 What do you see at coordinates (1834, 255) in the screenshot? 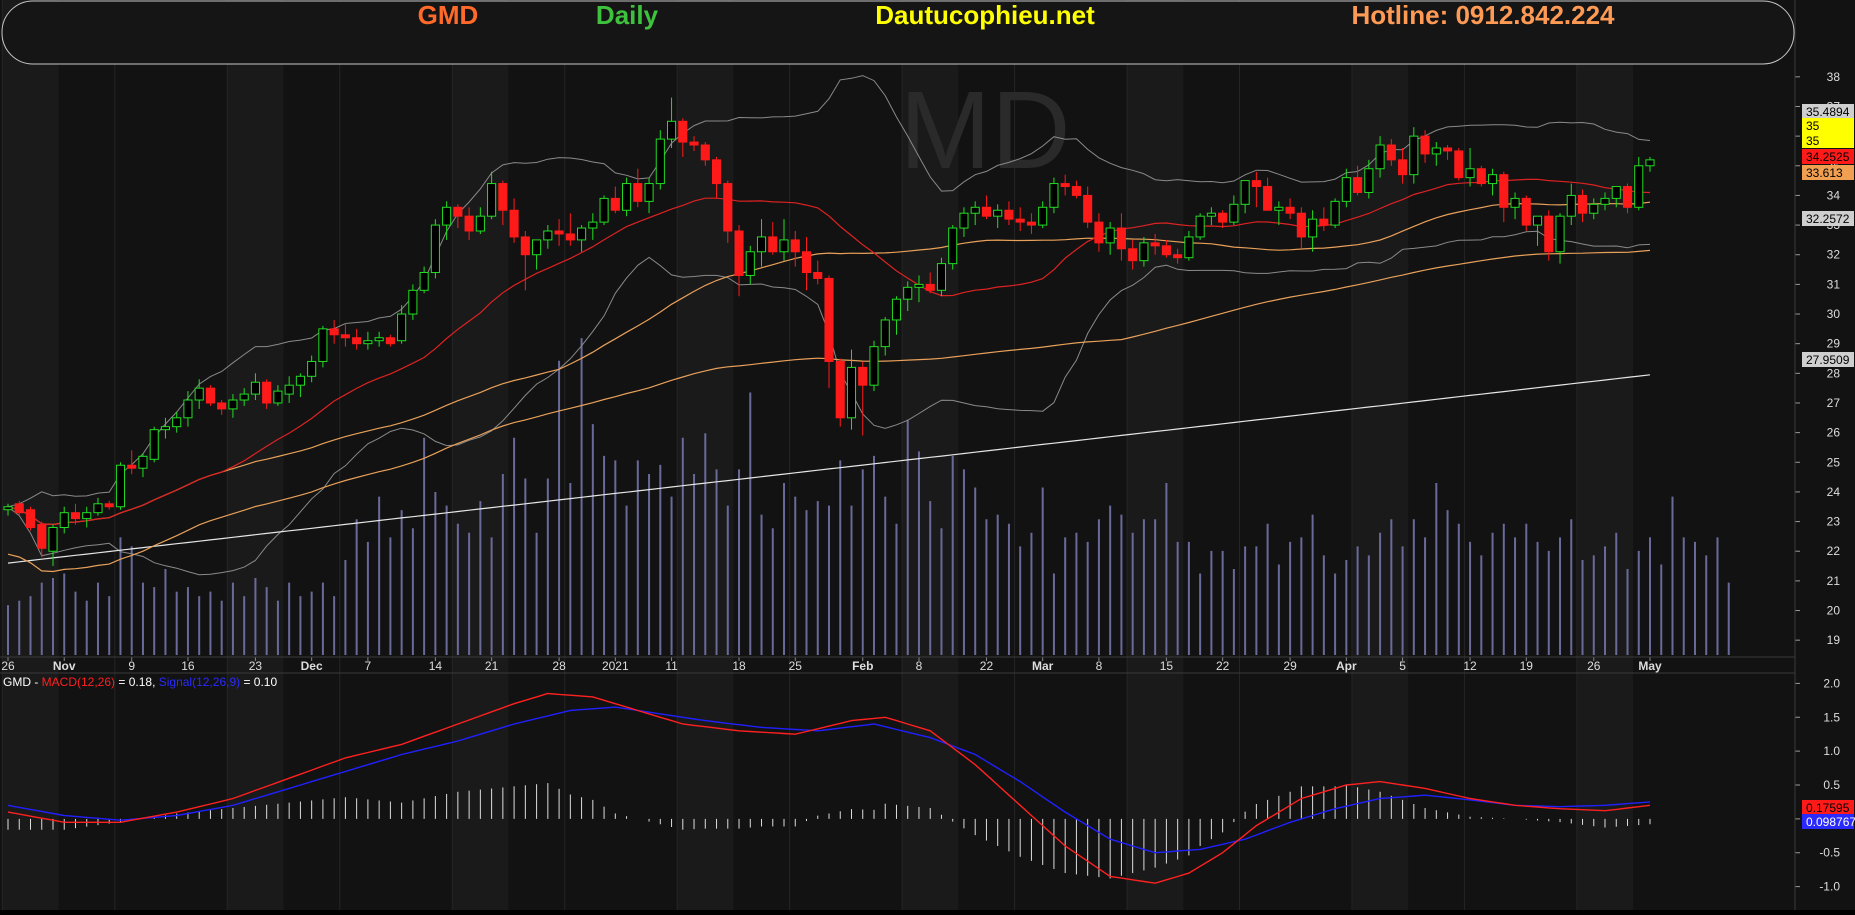
I see `y-tick-label: 32` at bounding box center [1834, 255].